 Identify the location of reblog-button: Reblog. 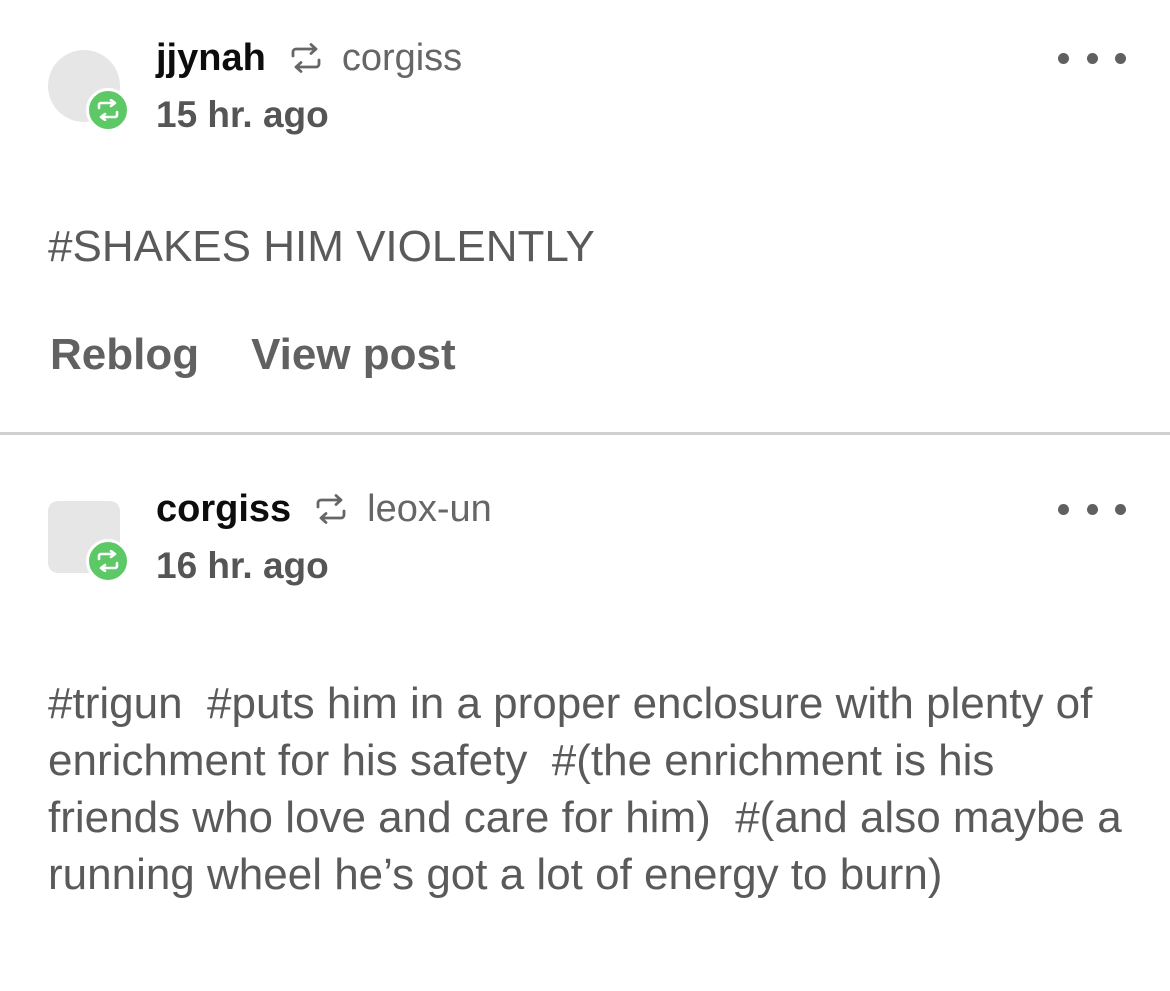
(124, 355).